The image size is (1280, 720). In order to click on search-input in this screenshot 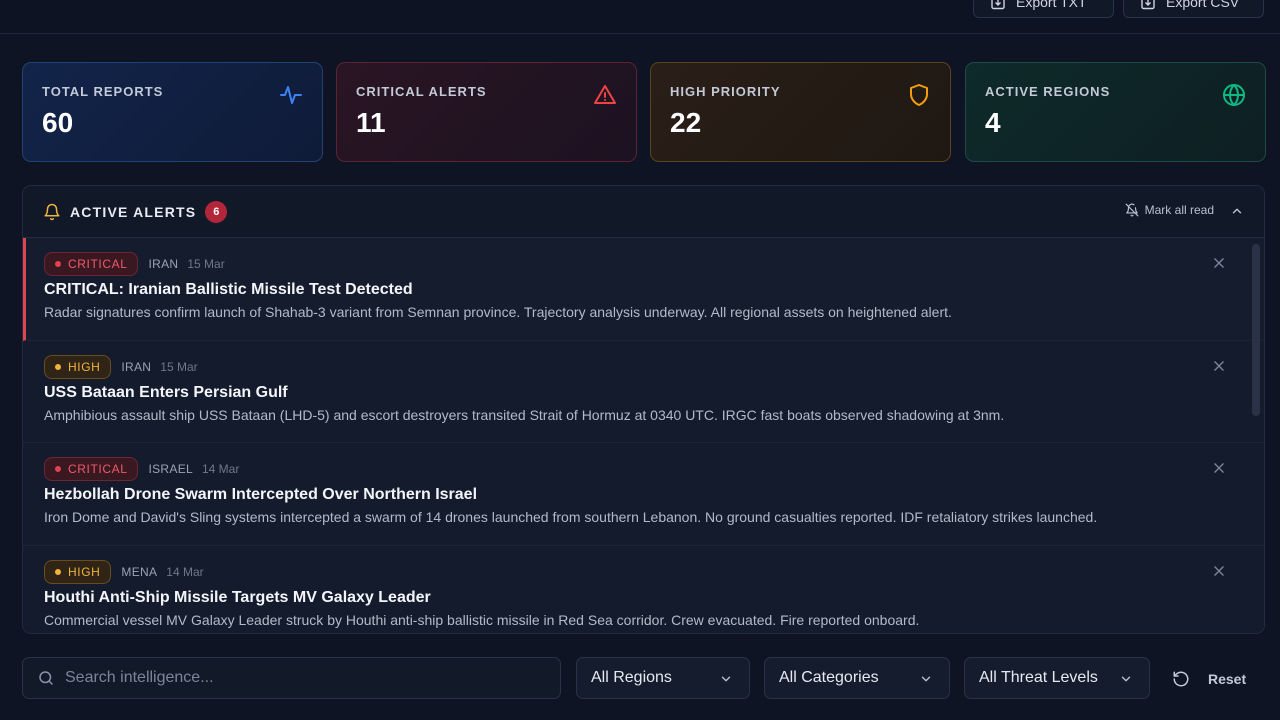, I will do `click(300, 678)`.